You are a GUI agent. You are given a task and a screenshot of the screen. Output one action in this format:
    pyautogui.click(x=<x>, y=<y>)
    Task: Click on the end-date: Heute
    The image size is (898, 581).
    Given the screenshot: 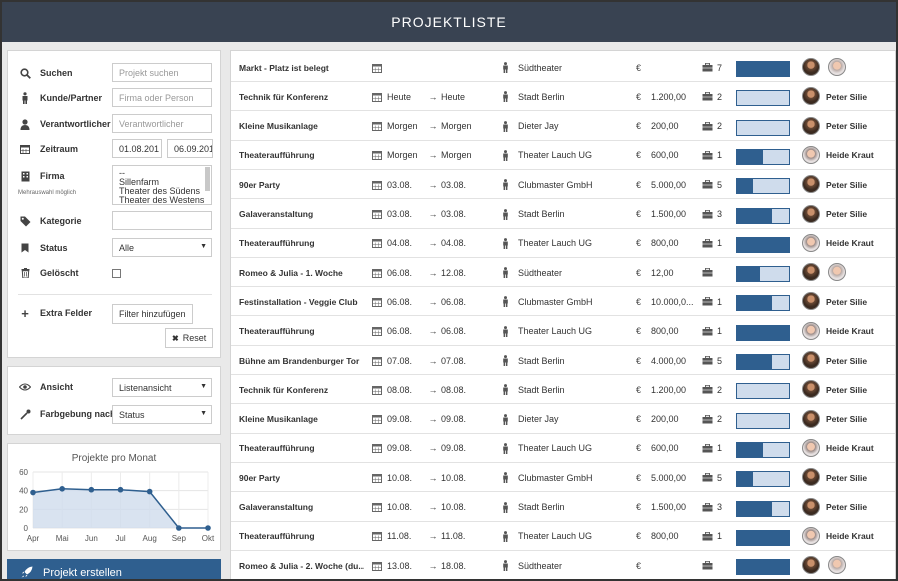 What is the action you would take?
    pyautogui.click(x=453, y=96)
    